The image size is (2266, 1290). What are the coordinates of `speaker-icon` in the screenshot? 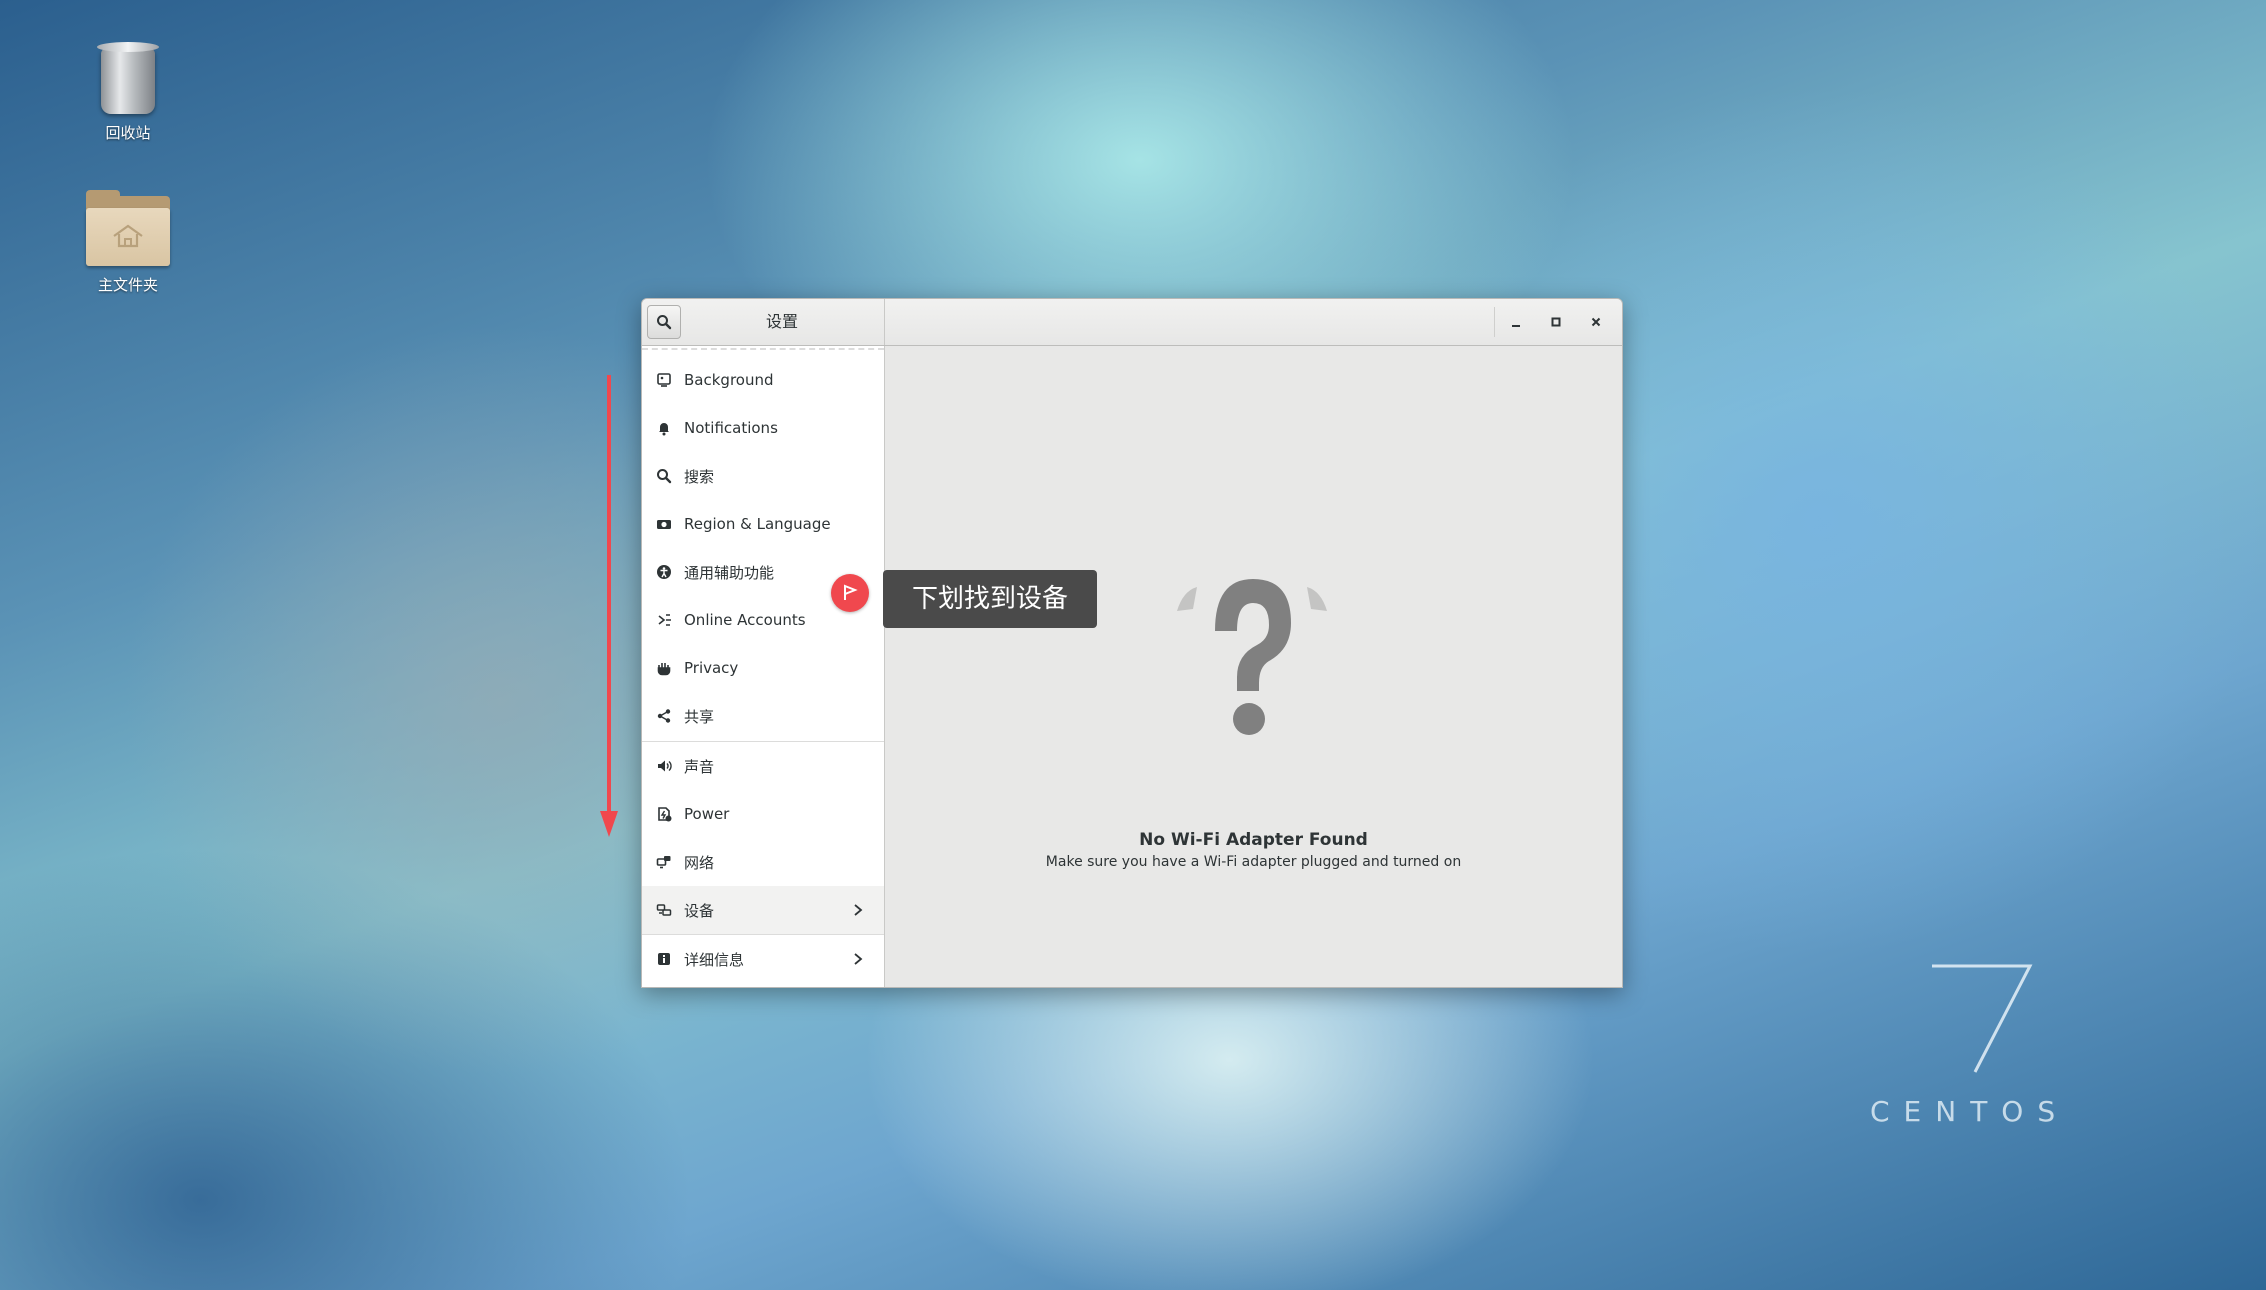 It's located at (665, 766).